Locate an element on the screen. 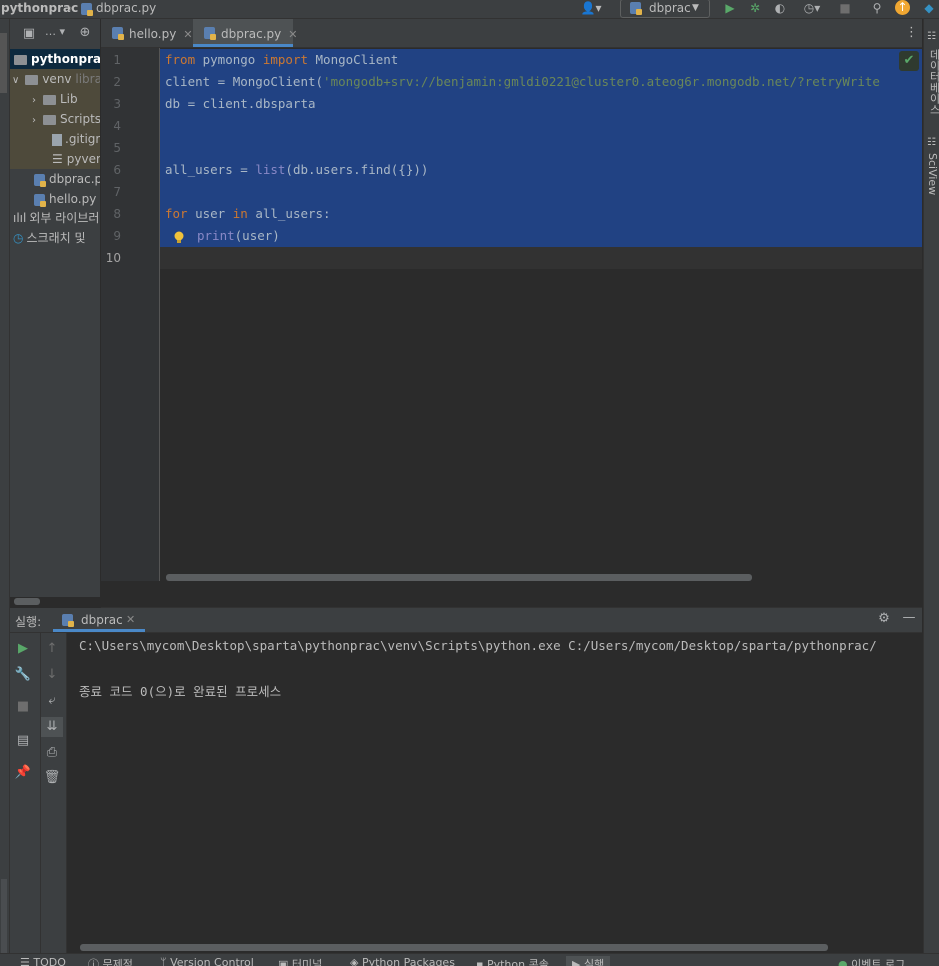 This screenshot has height=966, width=939. left-tool-stripe is located at coordinates (5, 492).